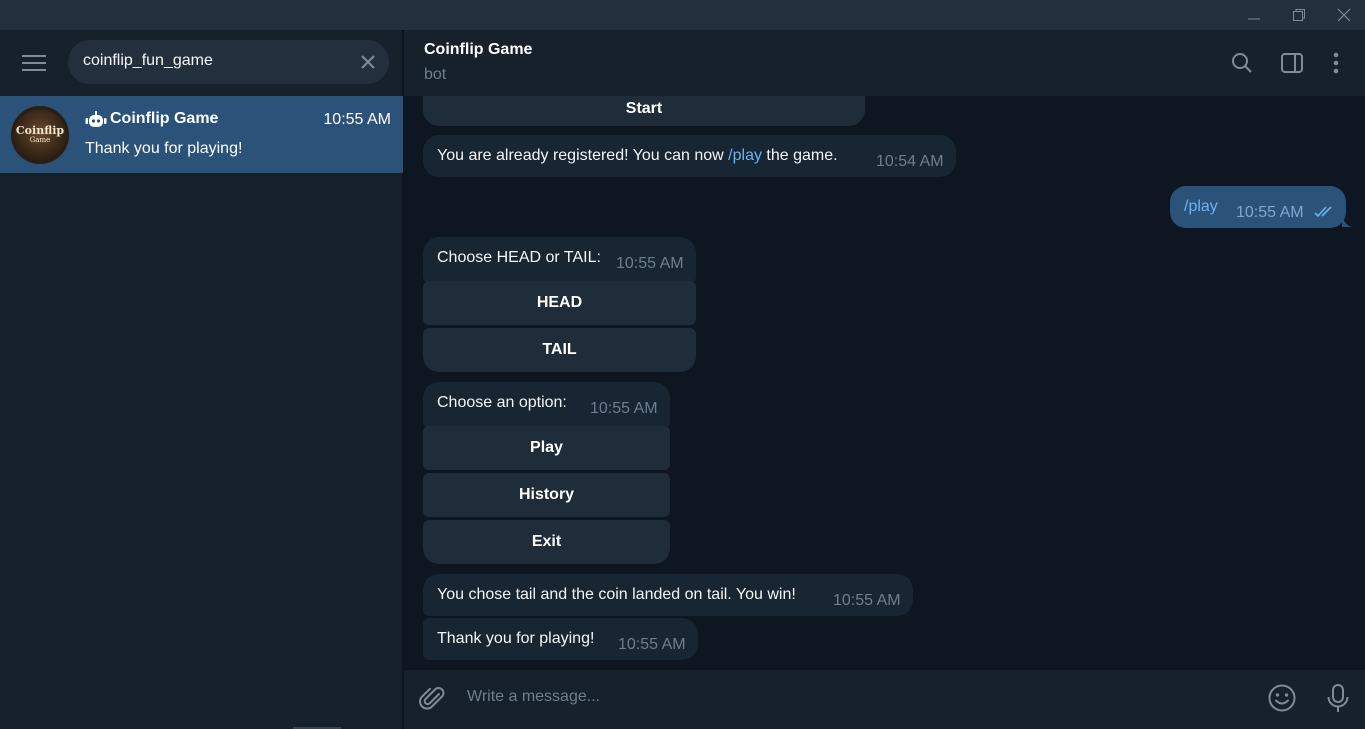 Image resolution: width=1365 pixels, height=729 pixels. What do you see at coordinates (478, 50) in the screenshot?
I see `chat-title: Coinflip Game` at bounding box center [478, 50].